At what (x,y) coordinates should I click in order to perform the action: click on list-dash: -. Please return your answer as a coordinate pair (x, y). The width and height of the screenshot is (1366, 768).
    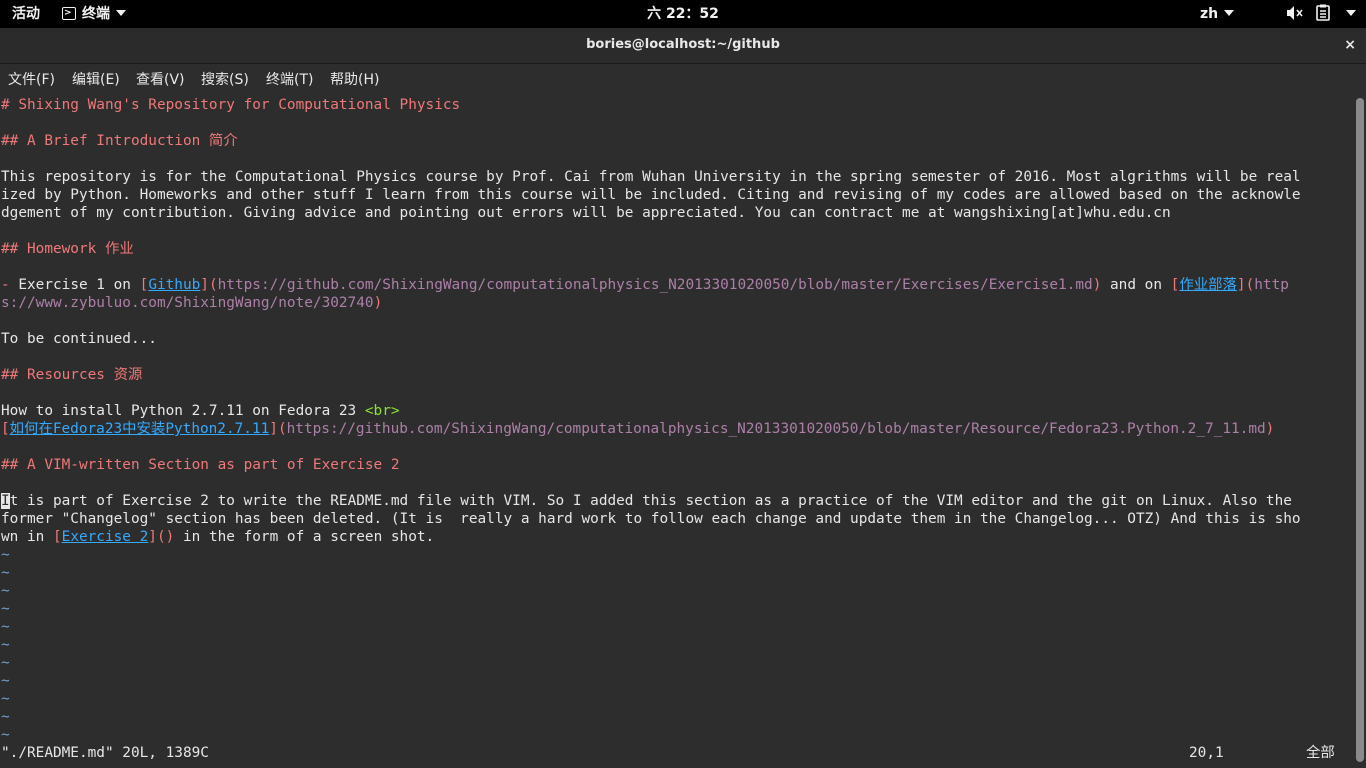
    Looking at the image, I should click on (5, 285).